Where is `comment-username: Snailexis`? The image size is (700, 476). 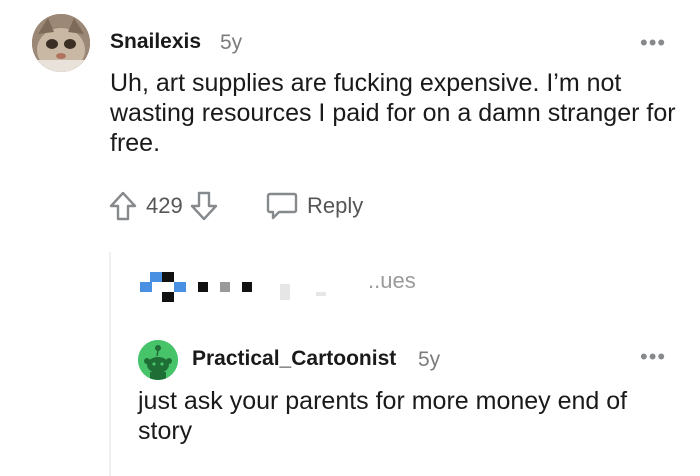 comment-username: Snailexis is located at coordinates (155, 42).